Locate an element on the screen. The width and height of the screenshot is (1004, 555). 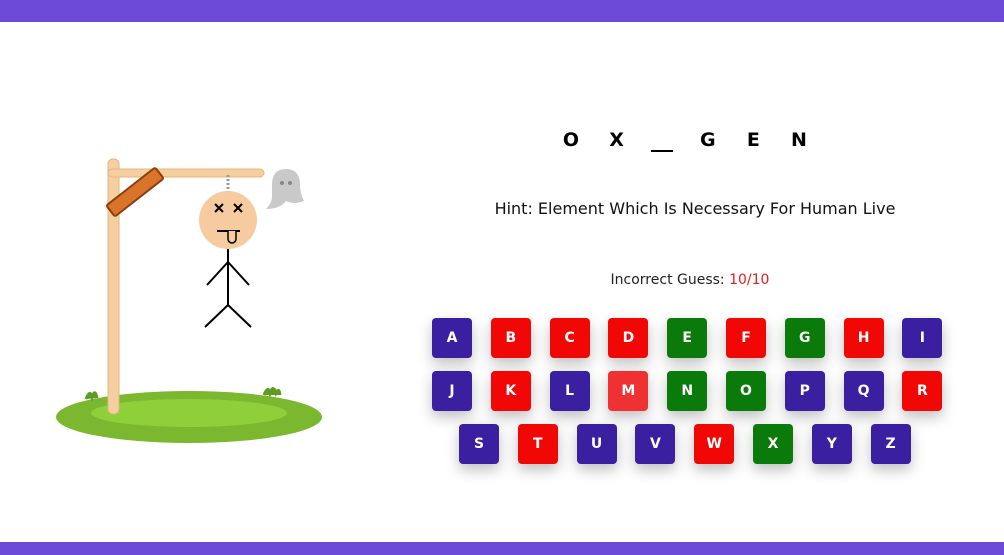
word-letter: E is located at coordinates (753, 140).